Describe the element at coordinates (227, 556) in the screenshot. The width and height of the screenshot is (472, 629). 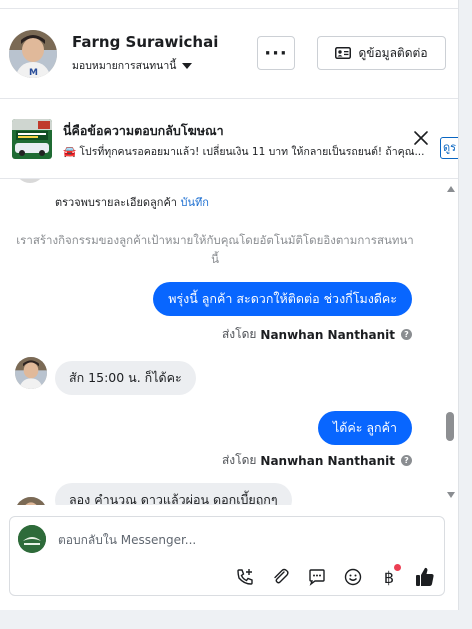
I see `reply-composer: ตอบกลับใน Messenger... ฿` at that location.